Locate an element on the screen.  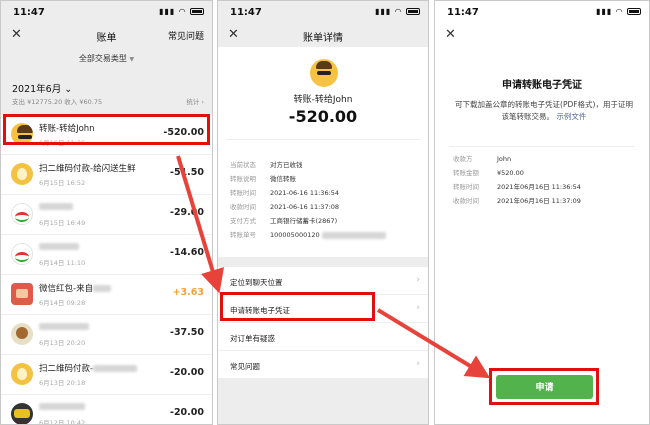
detail-row: 转账时间 2021年06月16日 11:36:54 is located at coordinates (517, 186).